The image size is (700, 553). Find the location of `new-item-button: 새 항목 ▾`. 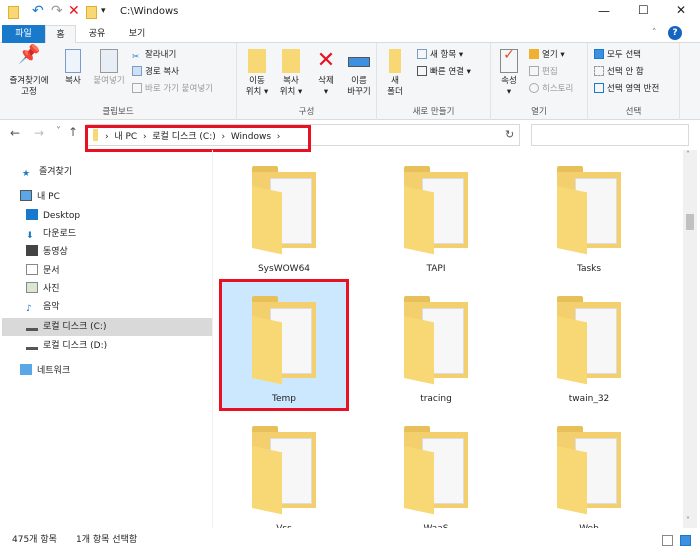

new-item-button: 새 항목 ▾ is located at coordinates (440, 55).